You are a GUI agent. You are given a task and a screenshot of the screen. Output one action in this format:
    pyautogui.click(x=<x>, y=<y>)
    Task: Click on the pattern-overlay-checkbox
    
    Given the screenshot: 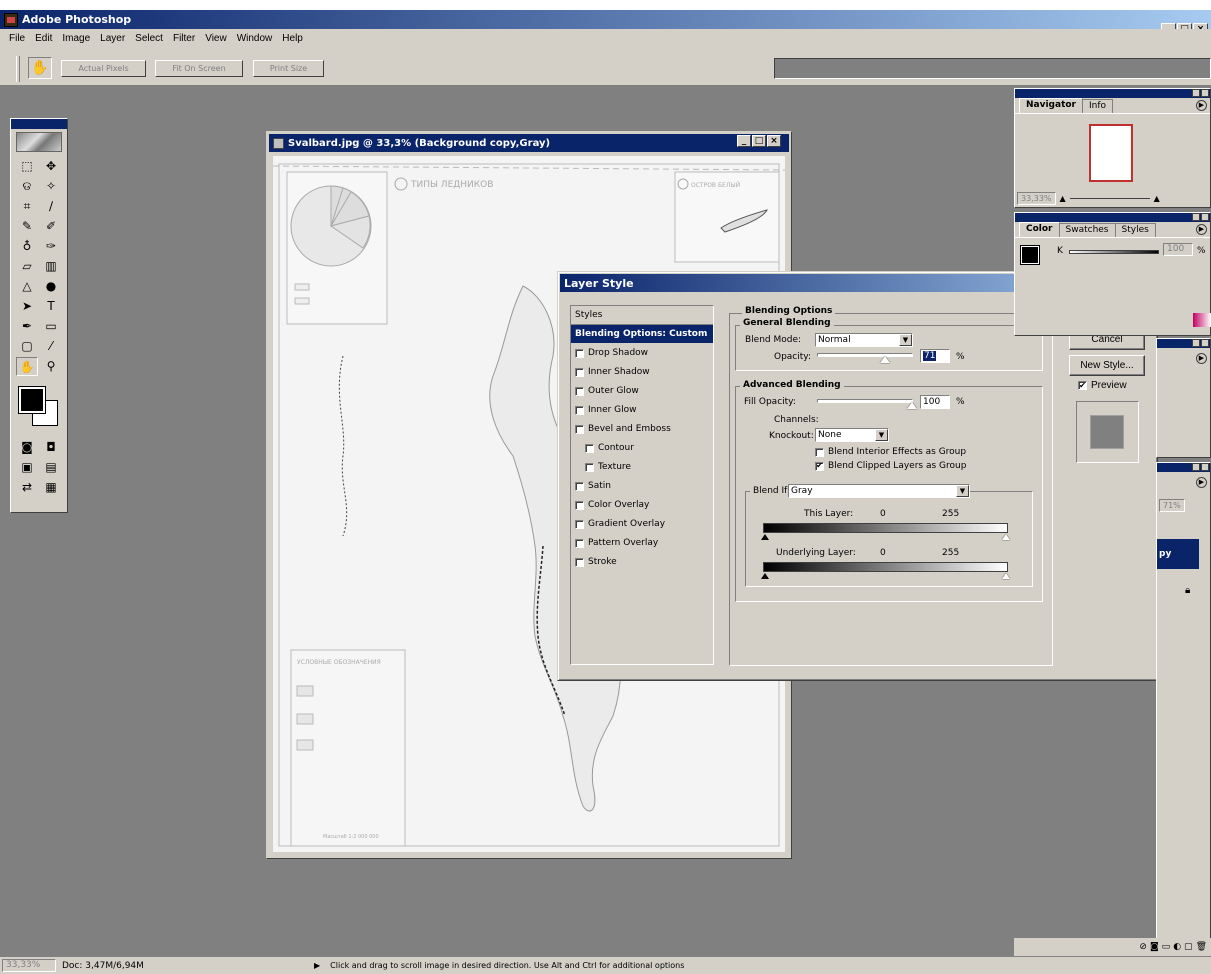 What is the action you would take?
    pyautogui.click(x=579, y=543)
    